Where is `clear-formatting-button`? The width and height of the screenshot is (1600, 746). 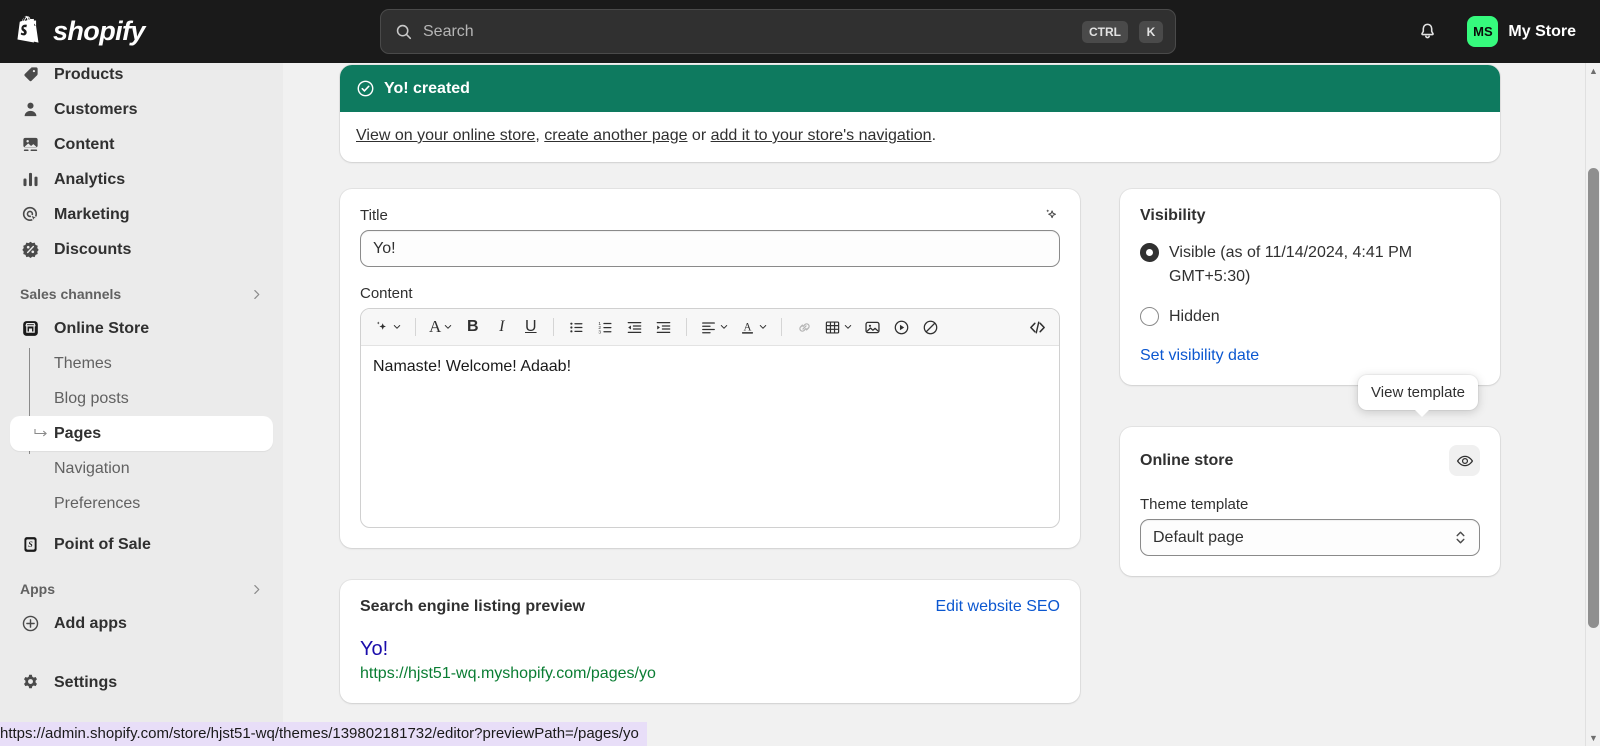
clear-formatting-button is located at coordinates (930, 327).